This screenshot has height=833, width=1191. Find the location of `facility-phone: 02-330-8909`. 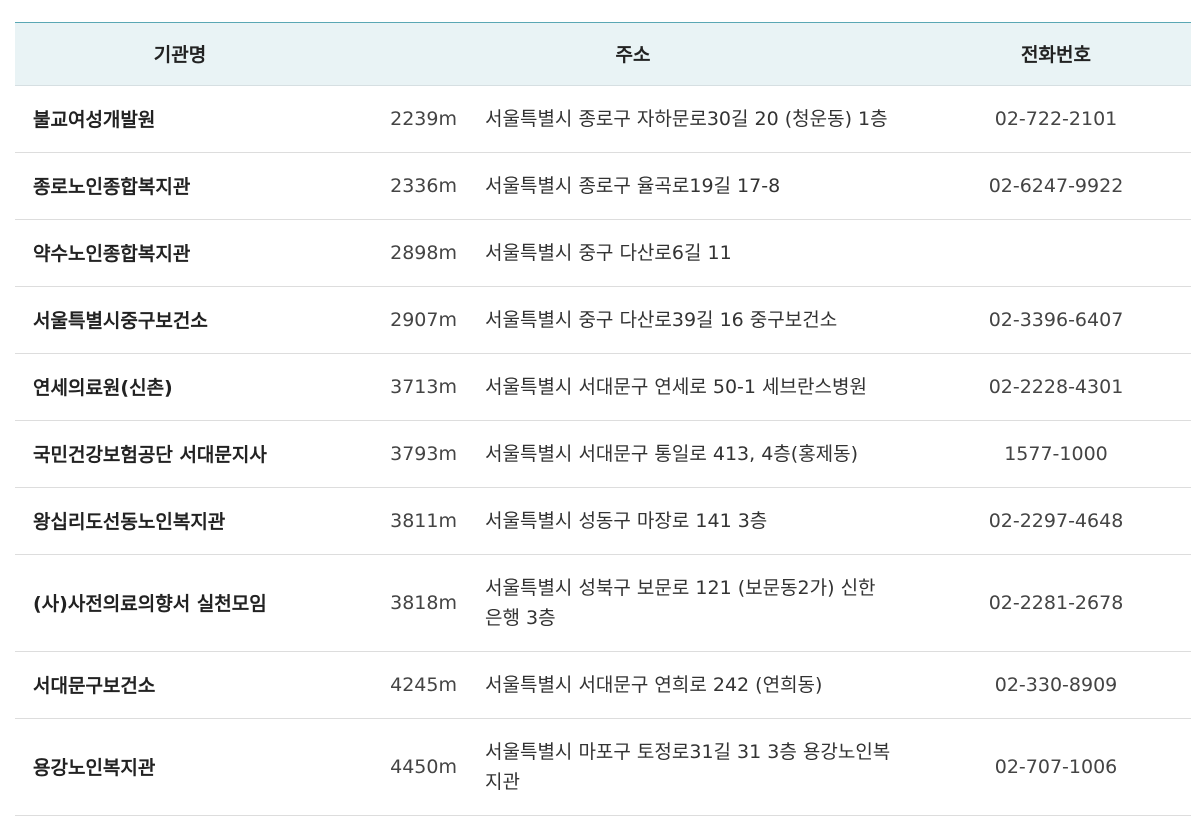

facility-phone: 02-330-8909 is located at coordinates (1056, 684).